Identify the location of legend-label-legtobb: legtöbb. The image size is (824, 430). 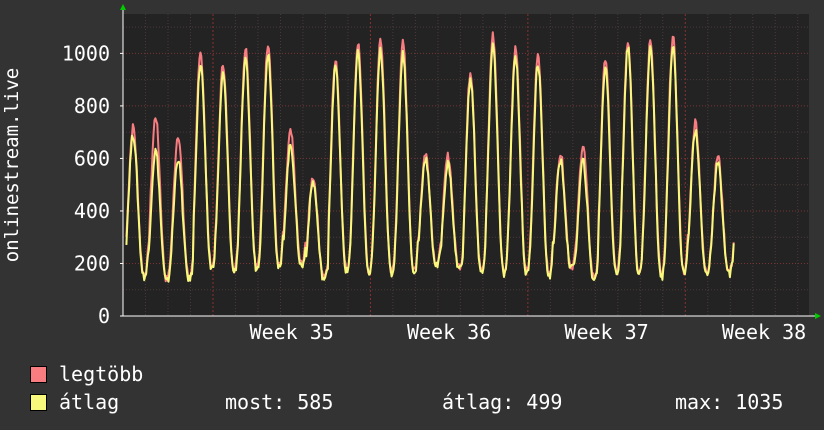
(101, 374).